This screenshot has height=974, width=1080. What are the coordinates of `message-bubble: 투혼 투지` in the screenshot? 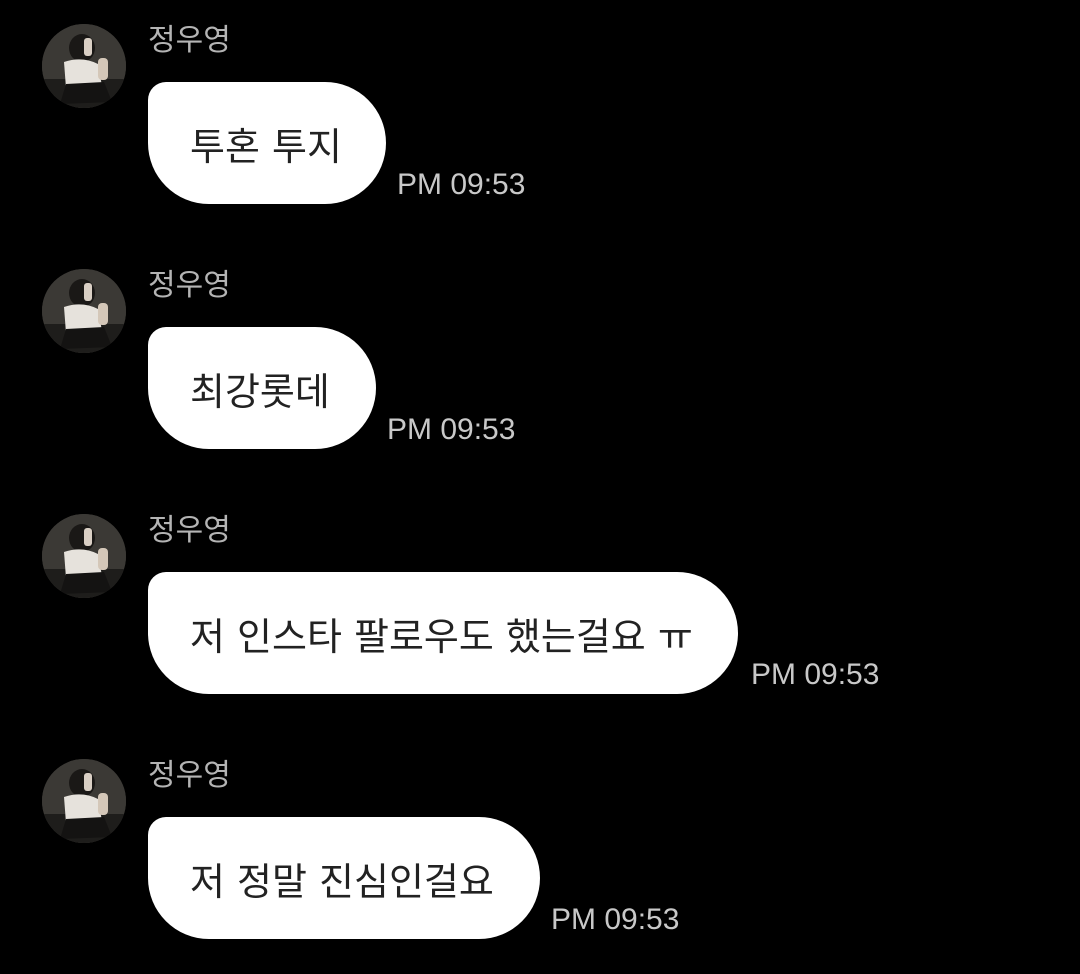 It's located at (267, 143).